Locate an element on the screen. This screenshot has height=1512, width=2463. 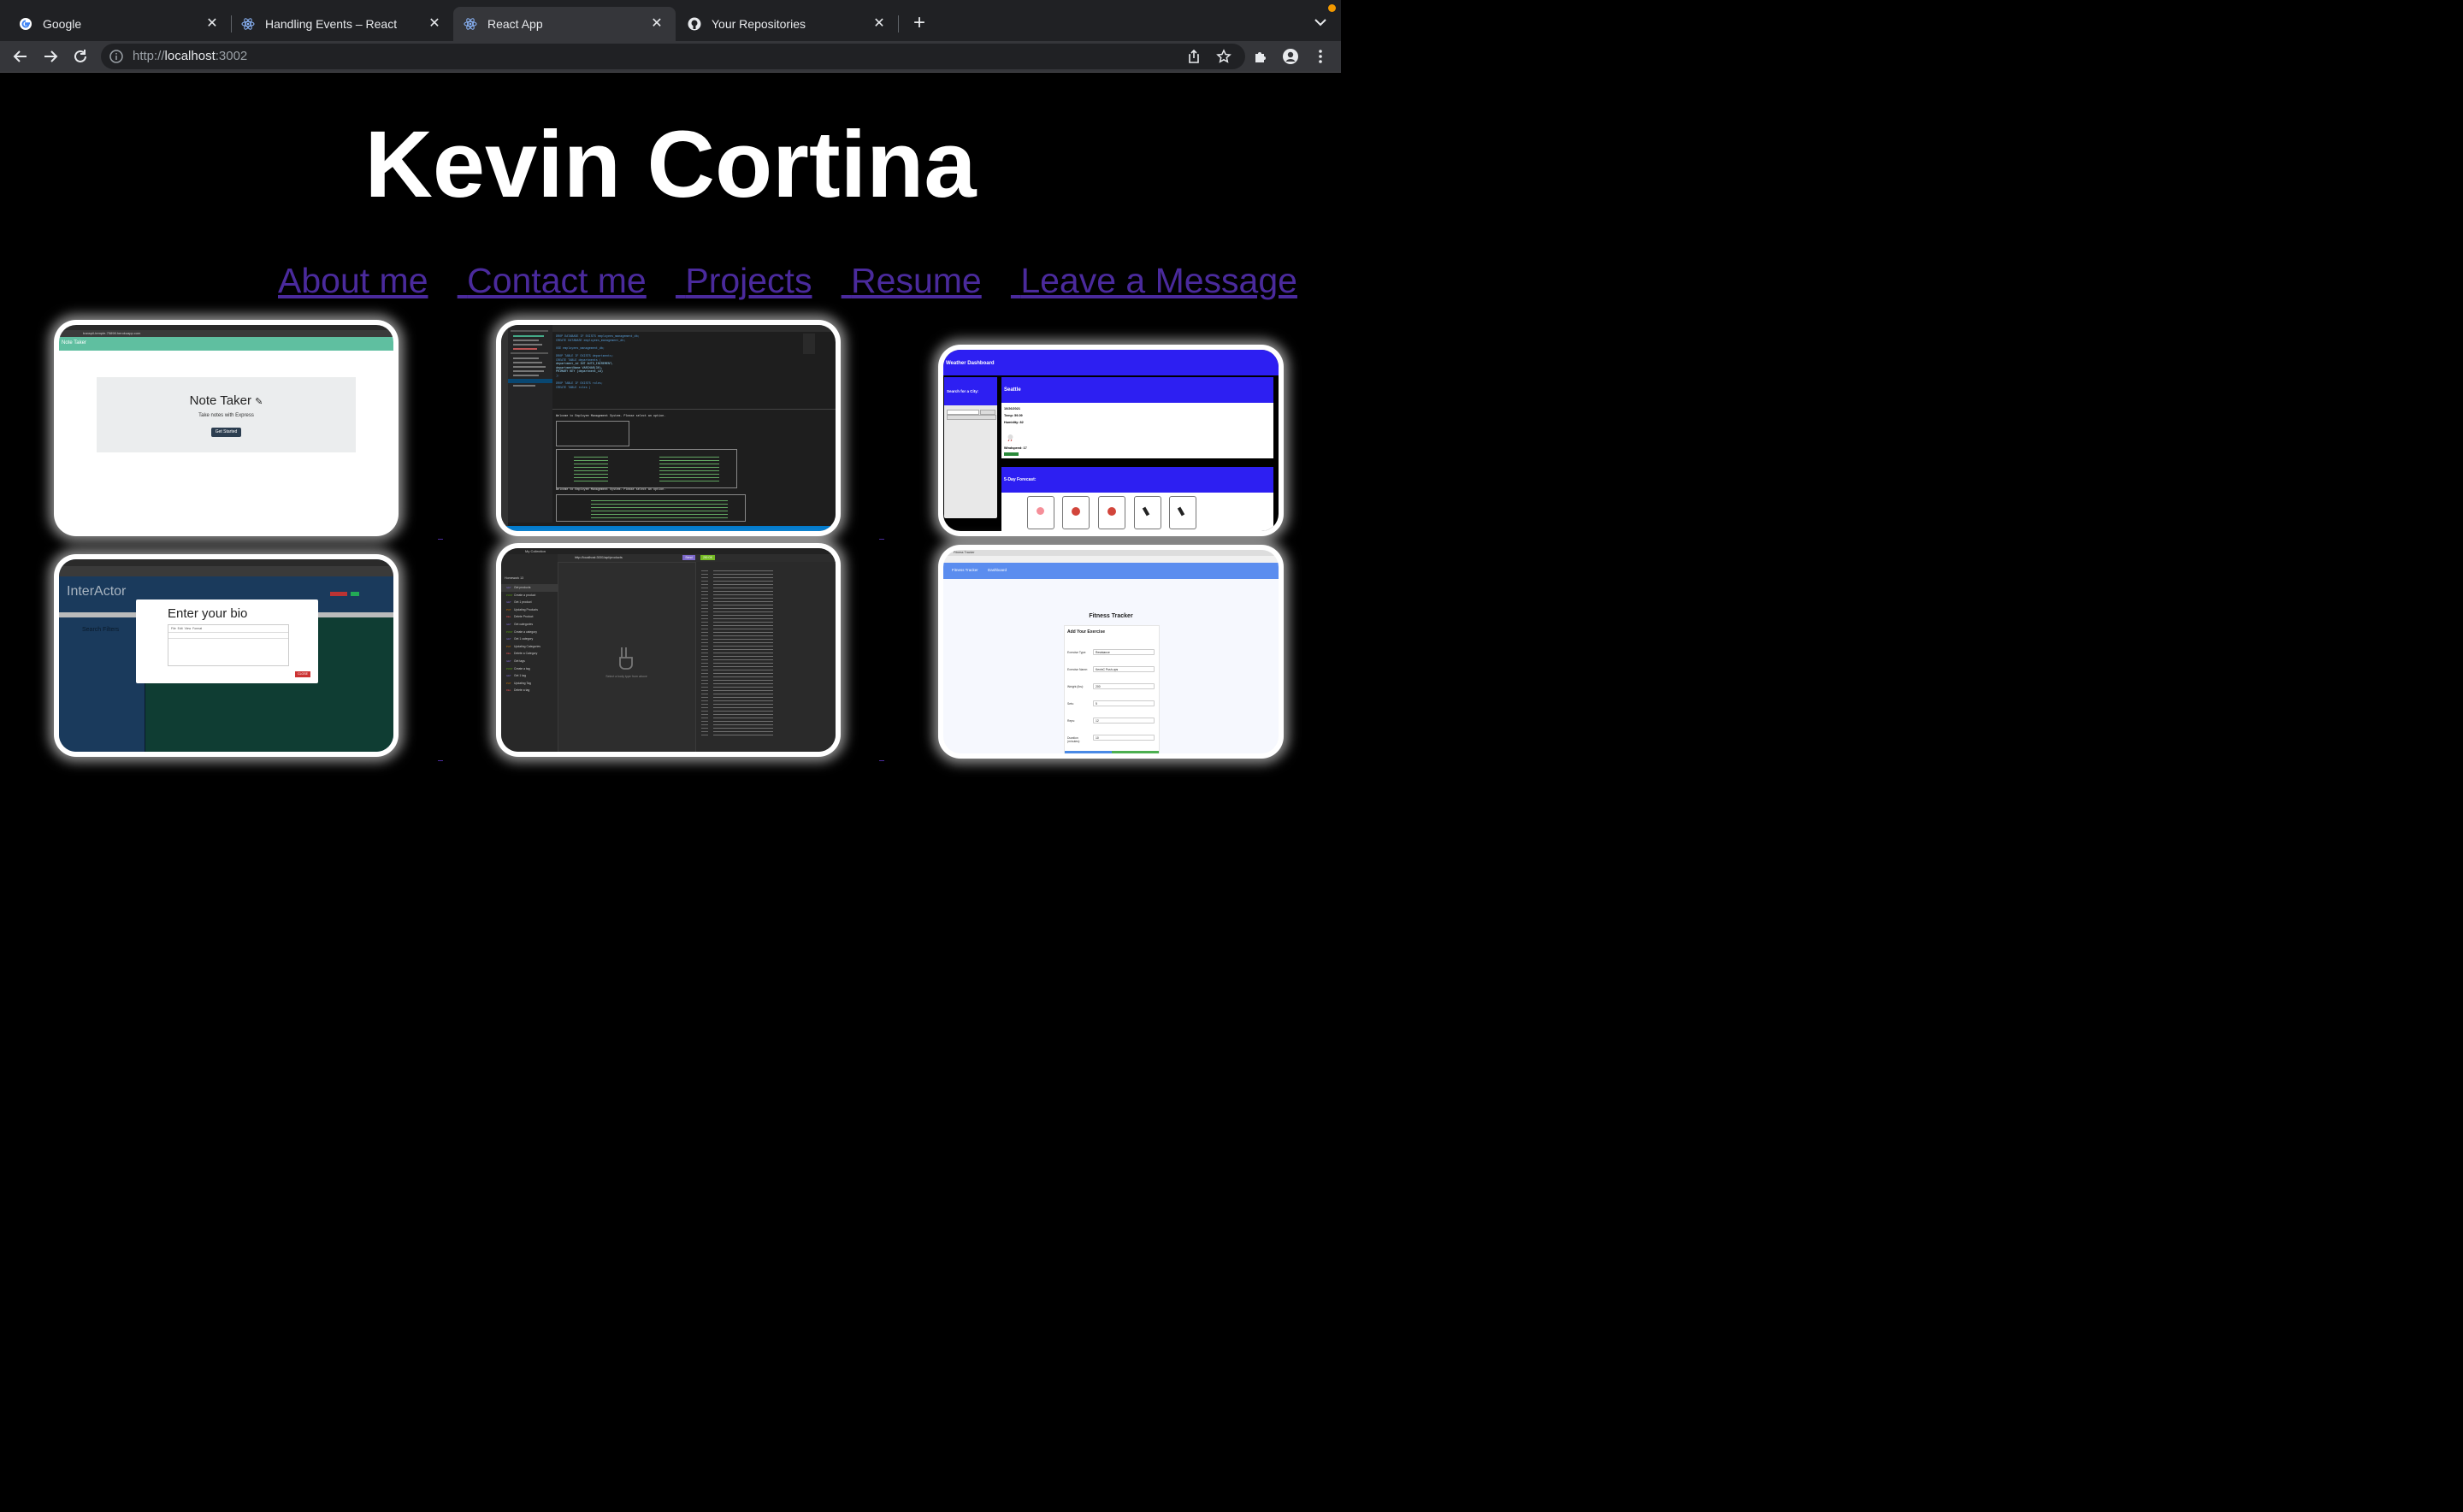
address-bar: http://localhost:3002 is located at coordinates (673, 56).